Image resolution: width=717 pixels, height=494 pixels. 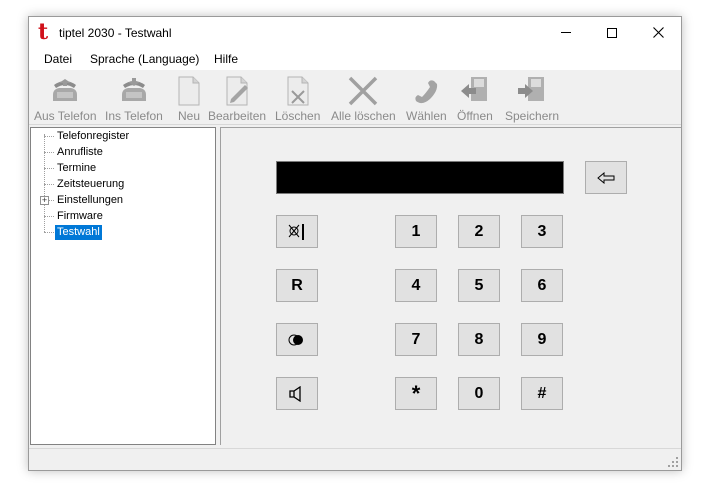 I want to click on phone-download-icon, so click(x=65, y=90).